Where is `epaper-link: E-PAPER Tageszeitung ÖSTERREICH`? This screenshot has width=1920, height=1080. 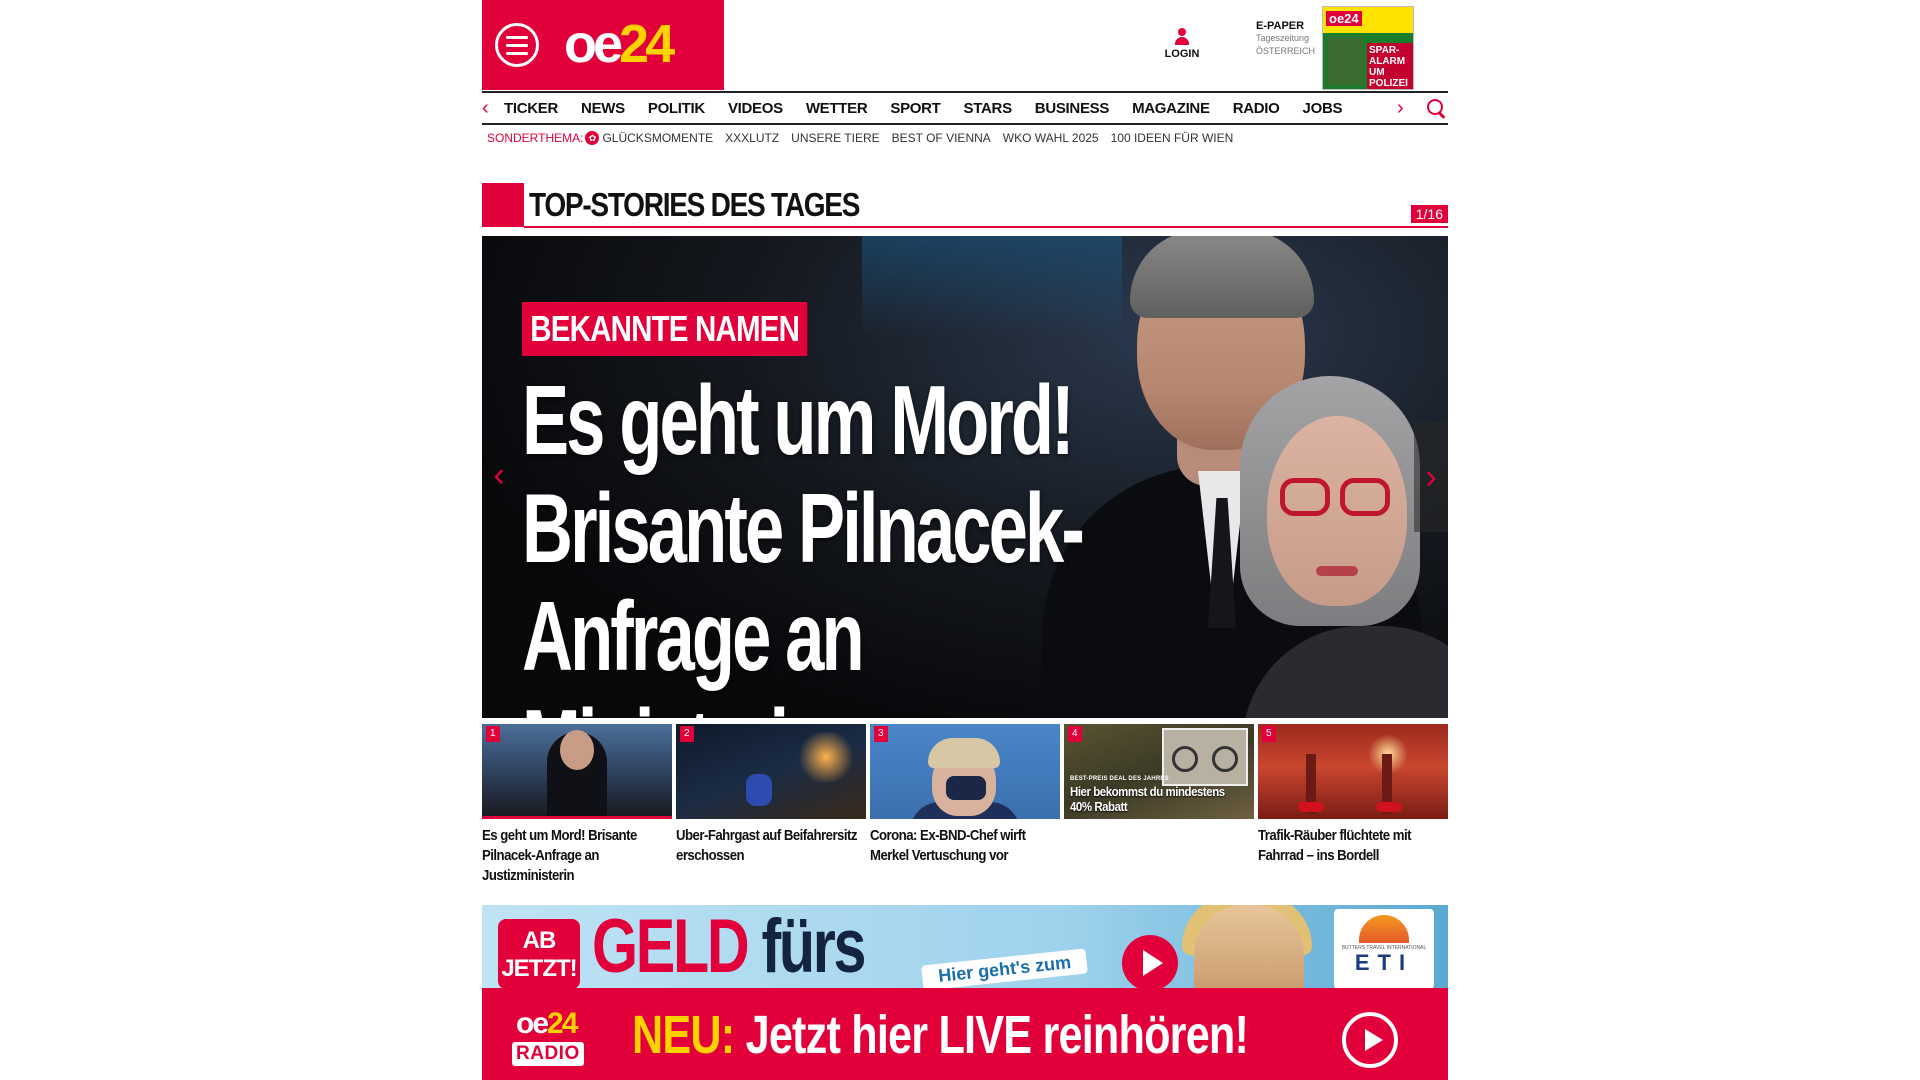
epaper-link: E-PAPER Tageszeitung ÖSTERREICH is located at coordinates (1285, 39).